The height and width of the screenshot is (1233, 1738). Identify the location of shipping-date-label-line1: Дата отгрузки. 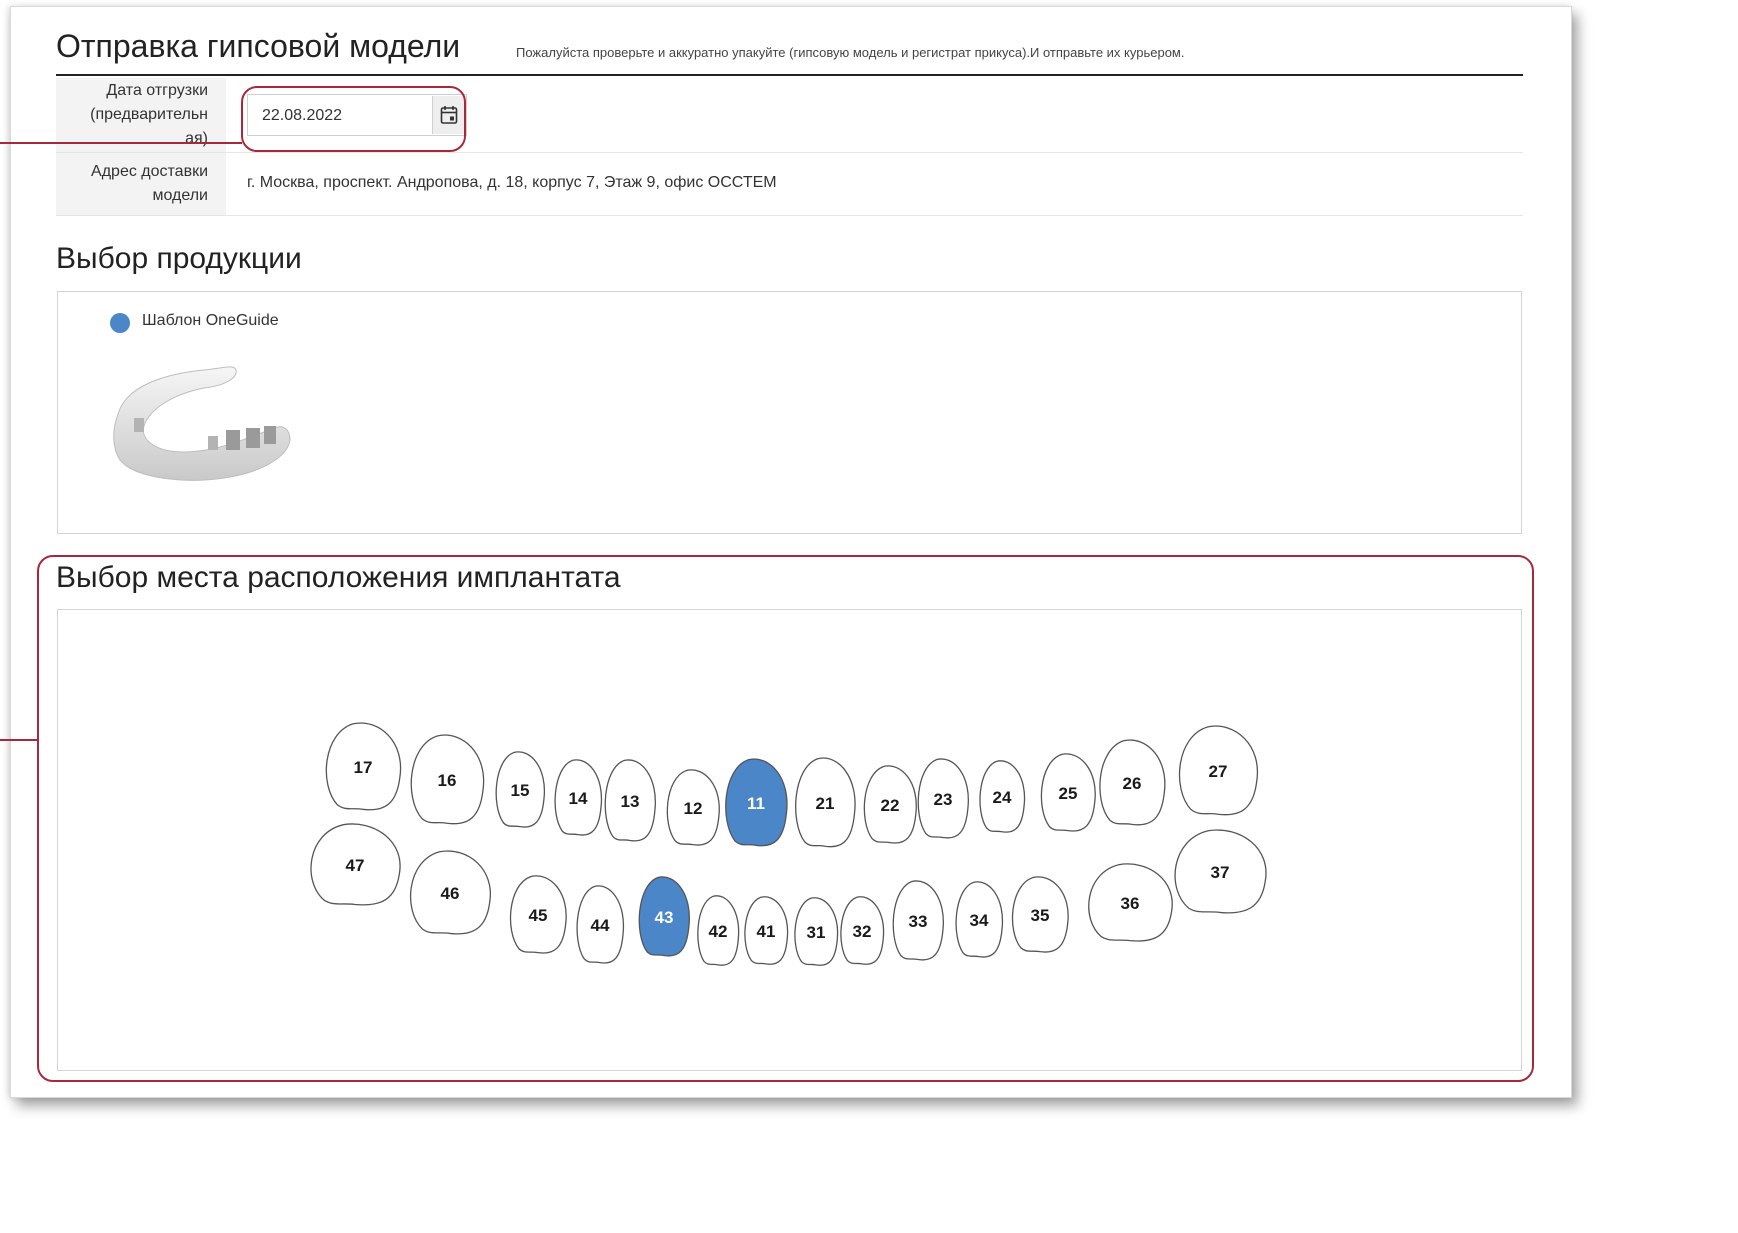
(157, 90).